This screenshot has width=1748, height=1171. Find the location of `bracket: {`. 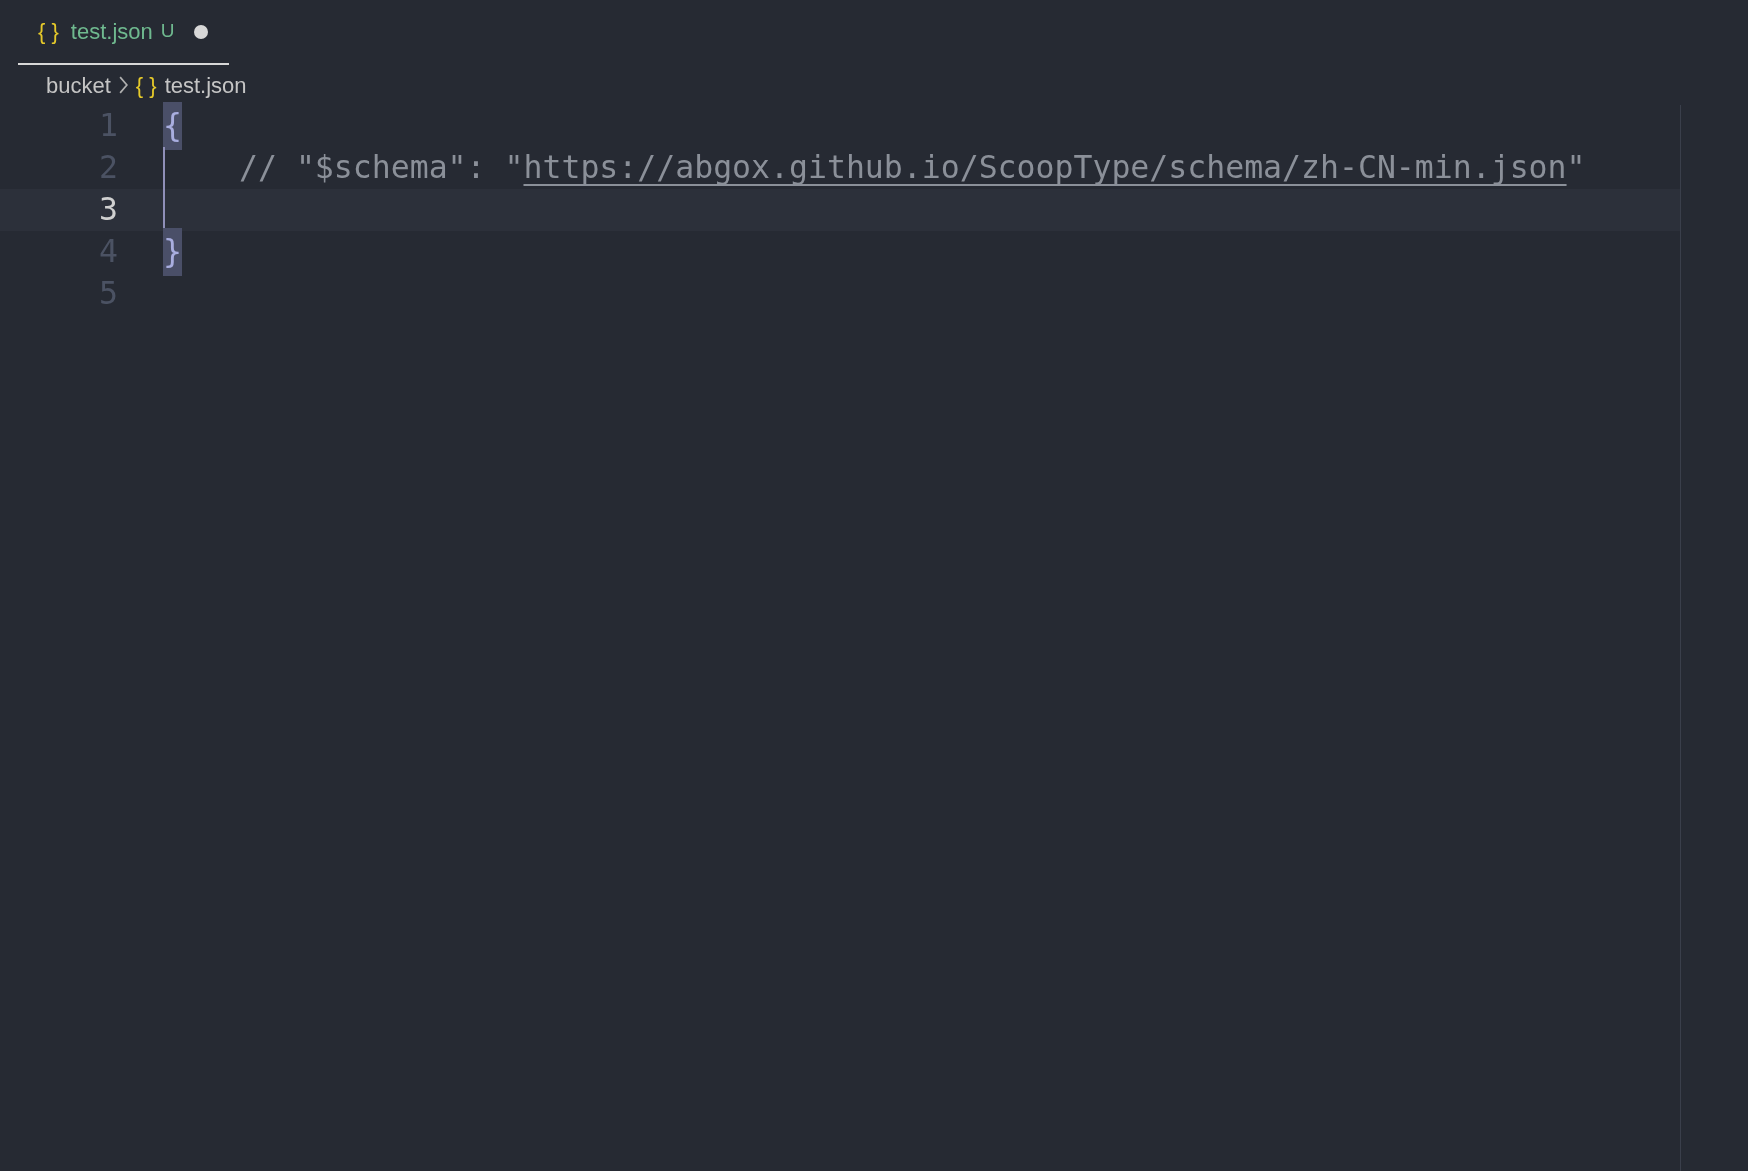

bracket: { is located at coordinates (172, 126).